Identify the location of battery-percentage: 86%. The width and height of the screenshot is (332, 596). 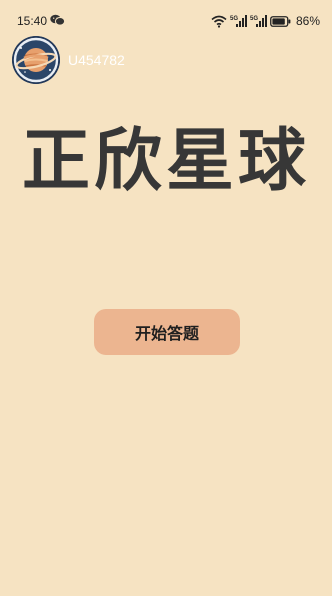
(307, 21).